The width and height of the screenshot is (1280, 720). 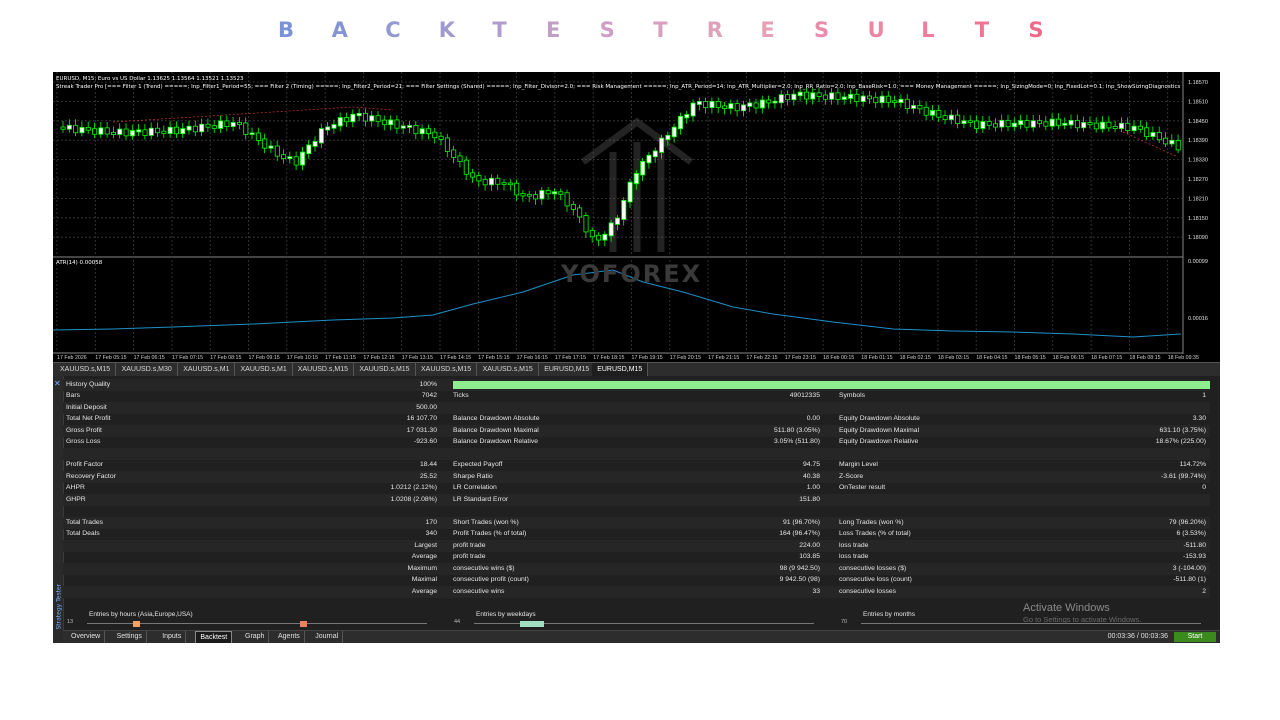 What do you see at coordinates (632, 274) in the screenshot?
I see `watermark-text: YOFOREX` at bounding box center [632, 274].